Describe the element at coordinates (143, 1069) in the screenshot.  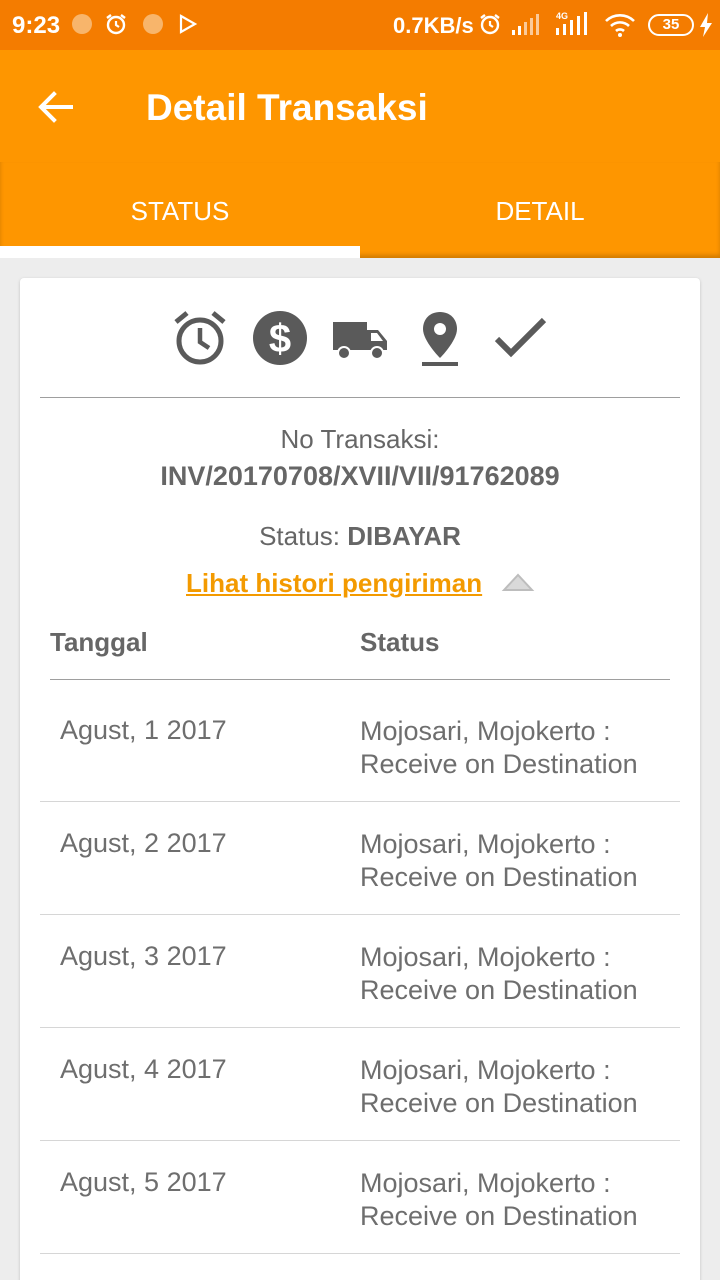
I see `row-date: Agust, 4 2017` at that location.